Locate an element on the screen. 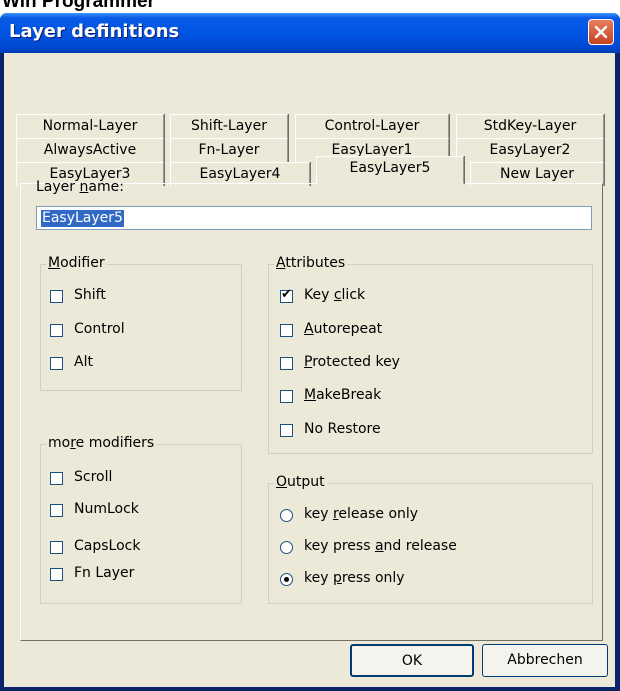  attributes-legend: Attributes is located at coordinates (311, 263).